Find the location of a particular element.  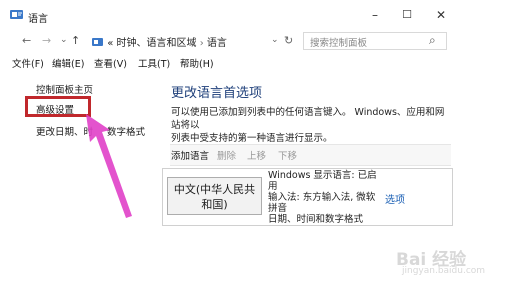

move-down-button: 下移 is located at coordinates (287, 155).